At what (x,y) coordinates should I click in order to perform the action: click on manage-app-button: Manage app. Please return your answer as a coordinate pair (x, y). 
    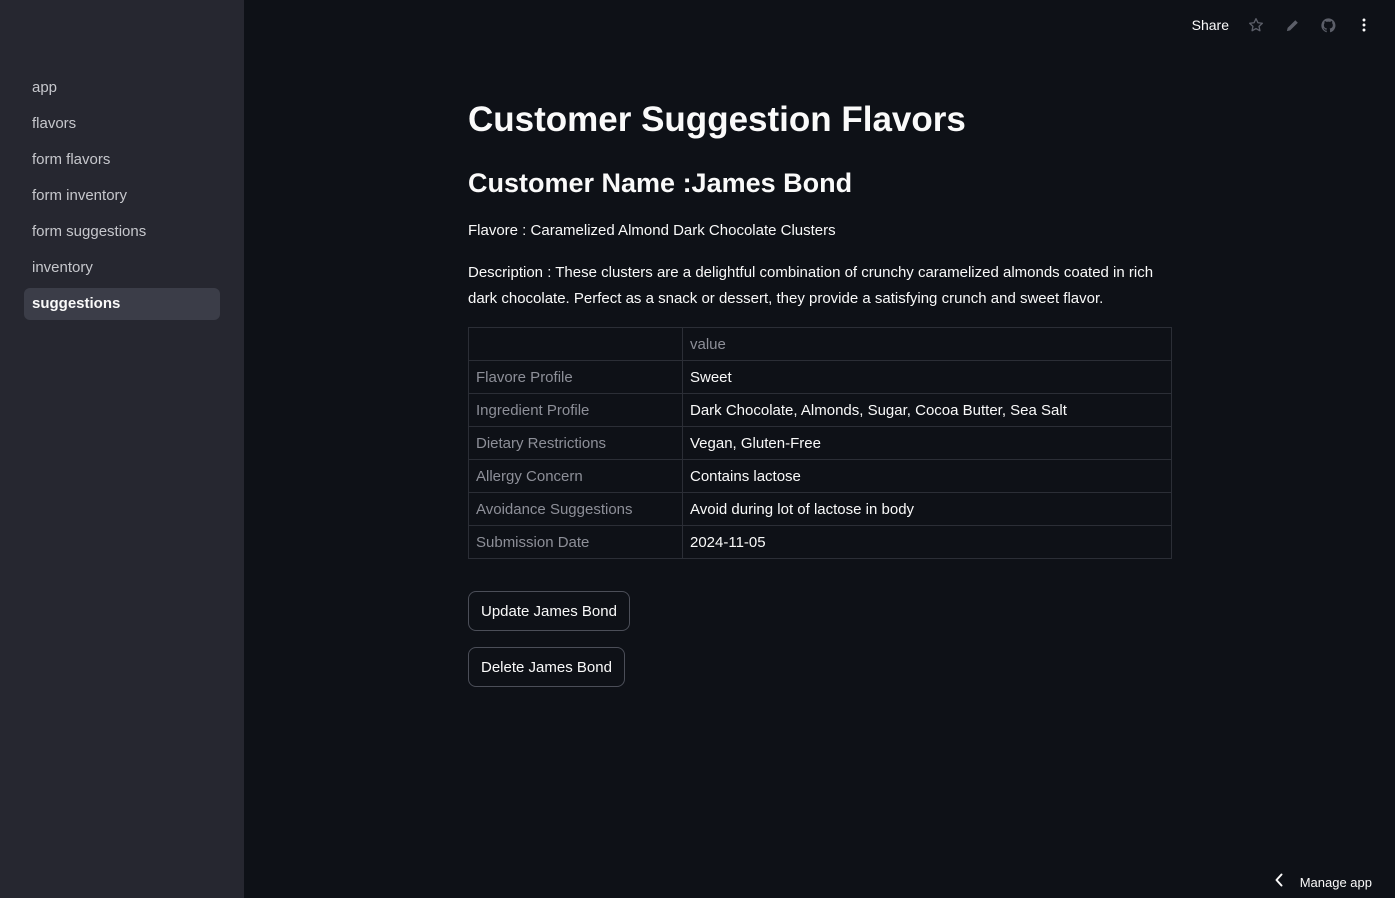
    Looking at the image, I should click on (1323, 882).